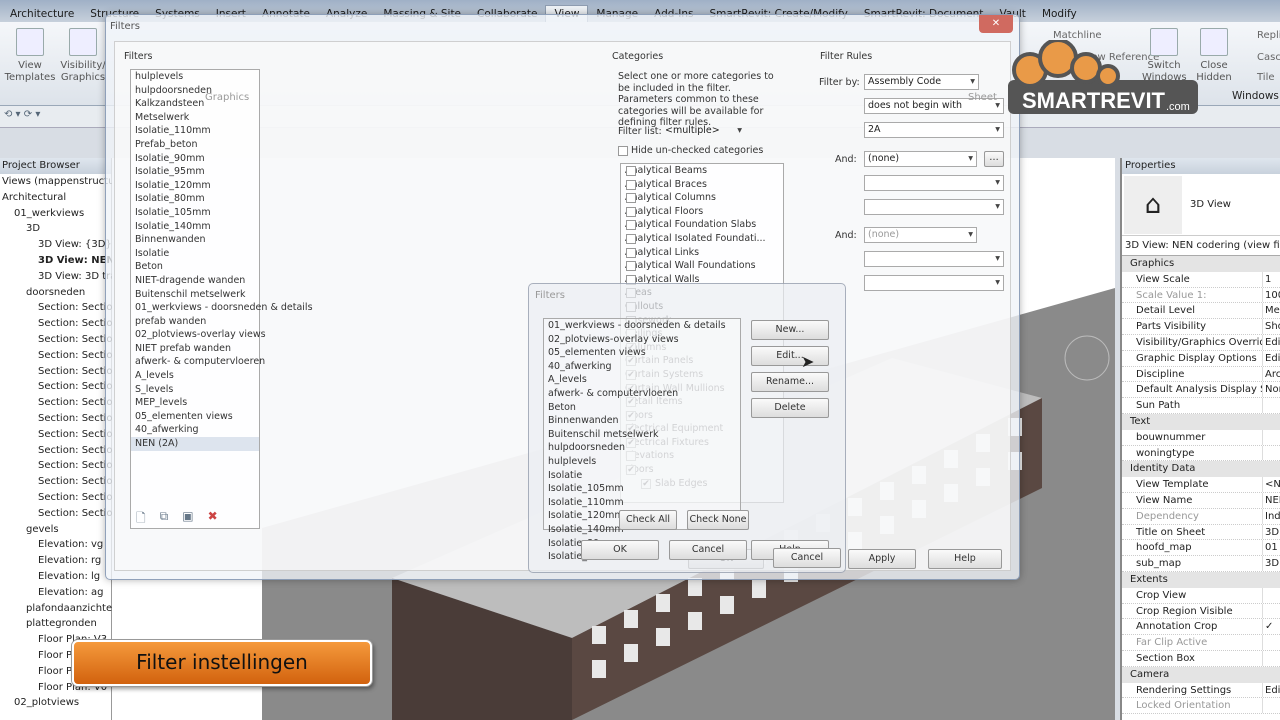 The width and height of the screenshot is (1280, 720). I want to click on filter-list-item: NIET prefab wanden, so click(195, 349).